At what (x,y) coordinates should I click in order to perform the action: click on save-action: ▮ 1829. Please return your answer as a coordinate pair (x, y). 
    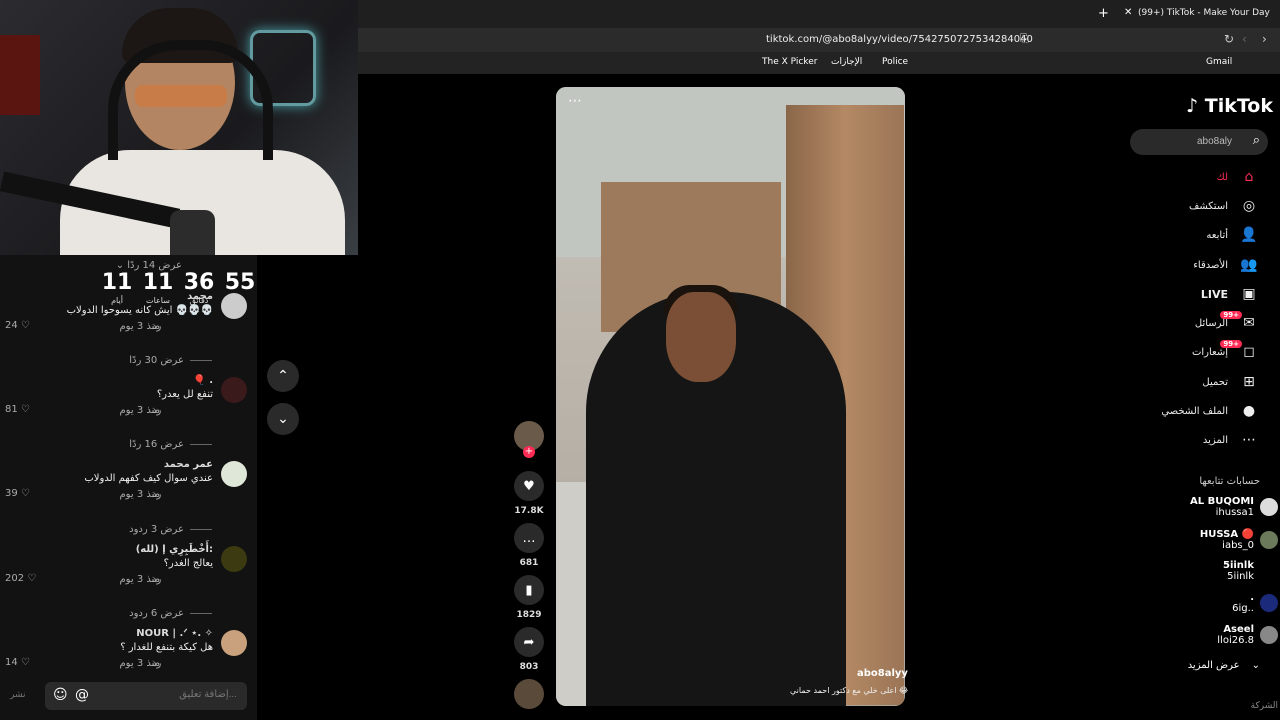
    Looking at the image, I should click on (529, 597).